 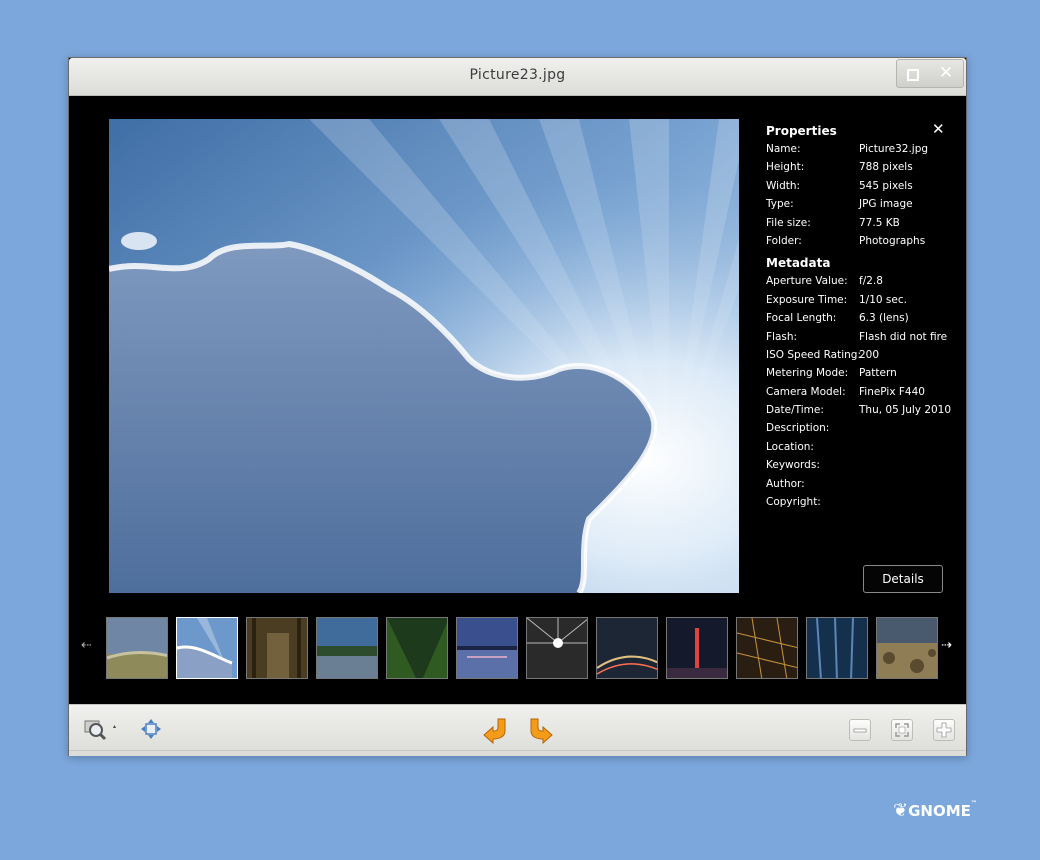 I want to click on next-image-button: ⇢, so click(x=946, y=645).